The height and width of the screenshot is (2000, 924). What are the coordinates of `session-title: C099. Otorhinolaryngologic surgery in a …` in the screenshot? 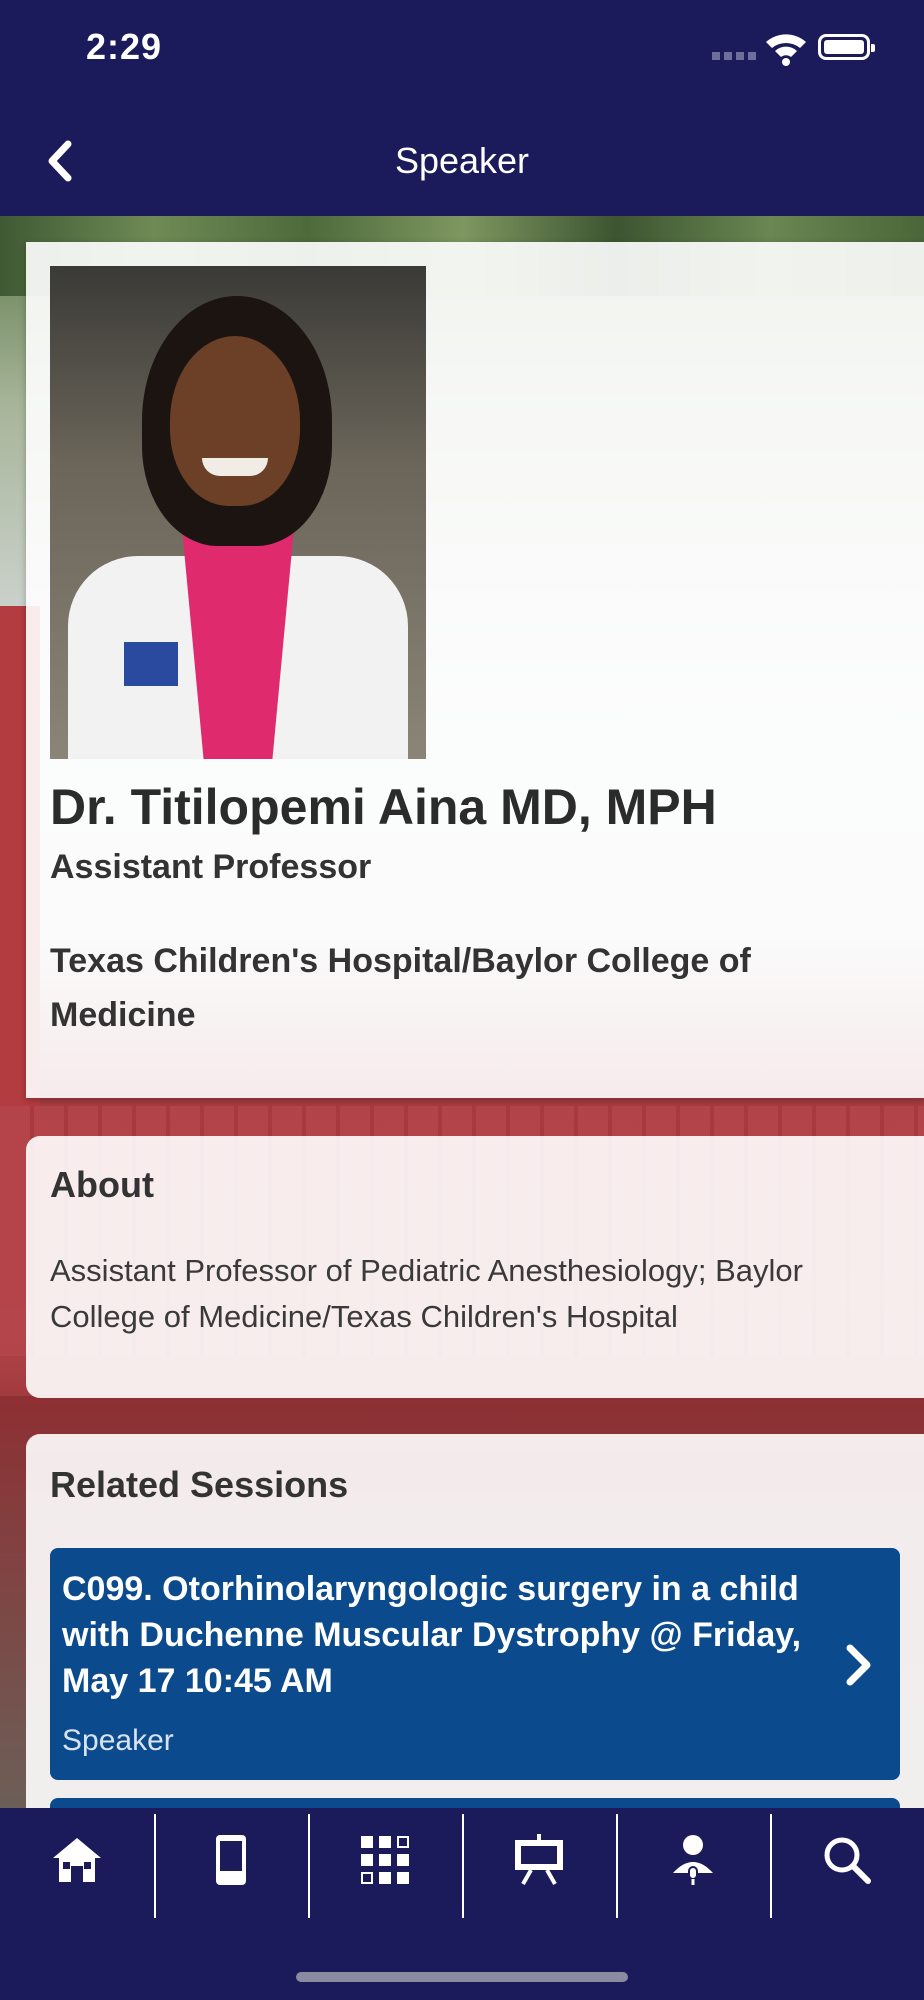 It's located at (432, 1635).